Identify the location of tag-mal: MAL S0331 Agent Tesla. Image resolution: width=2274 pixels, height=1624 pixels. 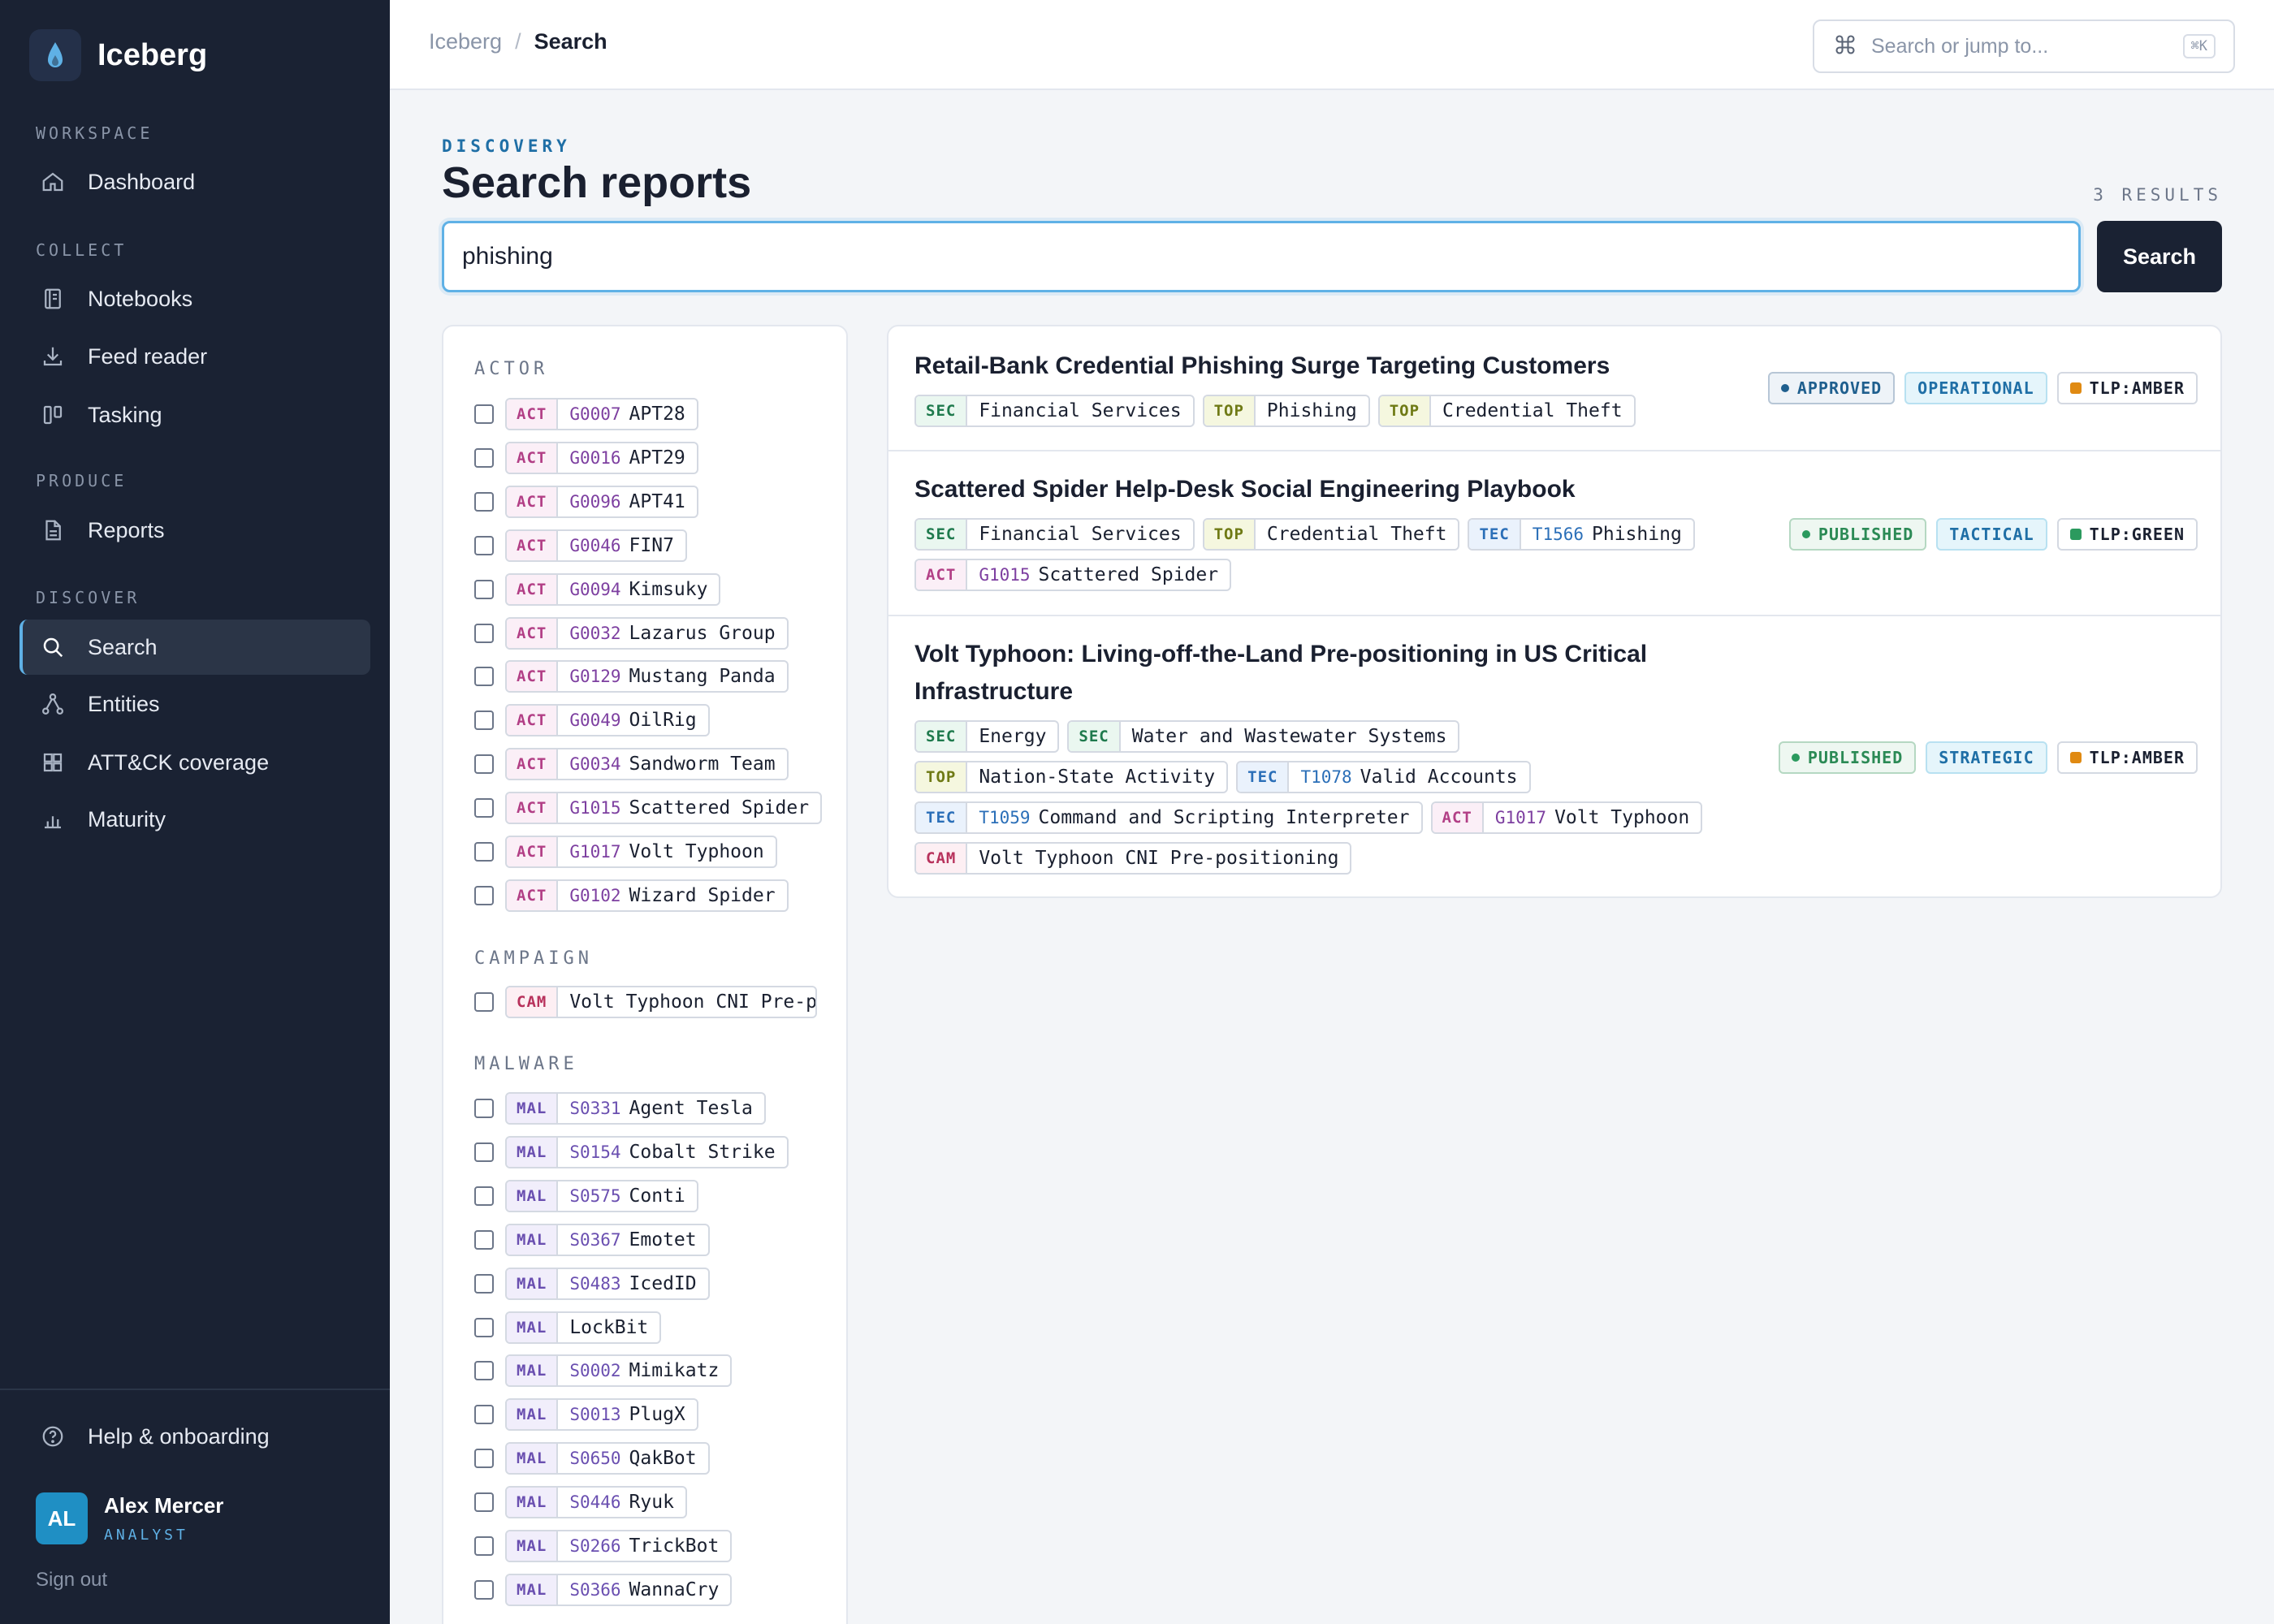
(636, 1109).